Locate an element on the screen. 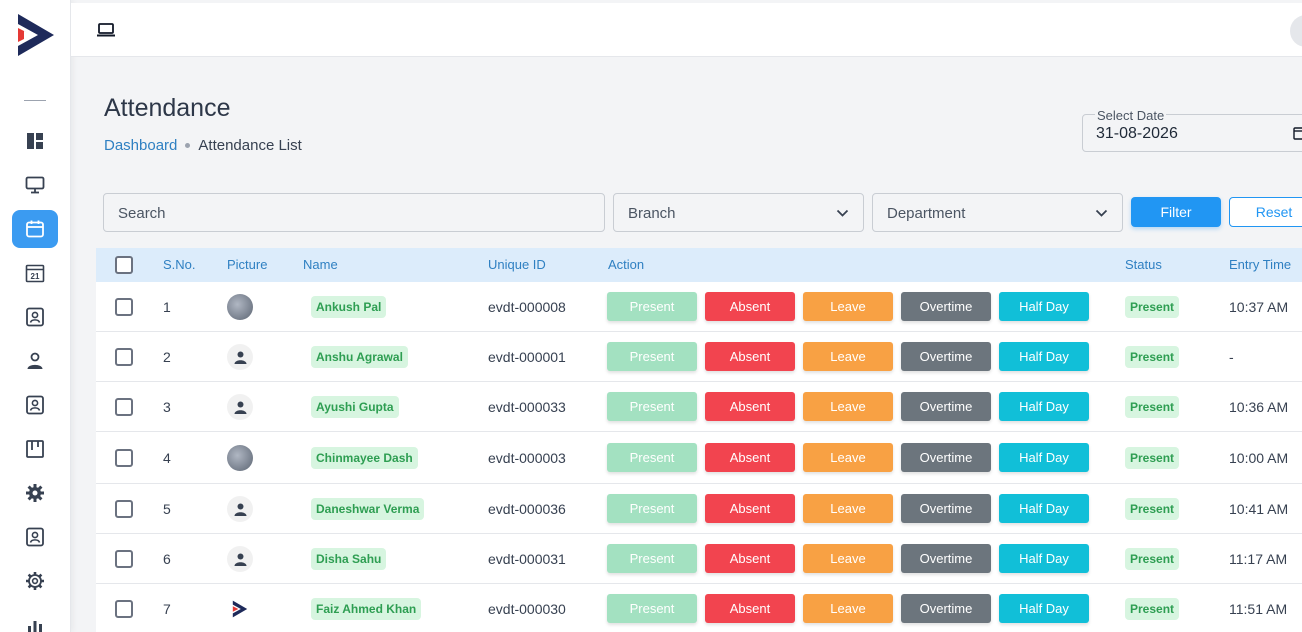 The width and height of the screenshot is (1302, 632). row-sno: 1 is located at coordinates (167, 307).